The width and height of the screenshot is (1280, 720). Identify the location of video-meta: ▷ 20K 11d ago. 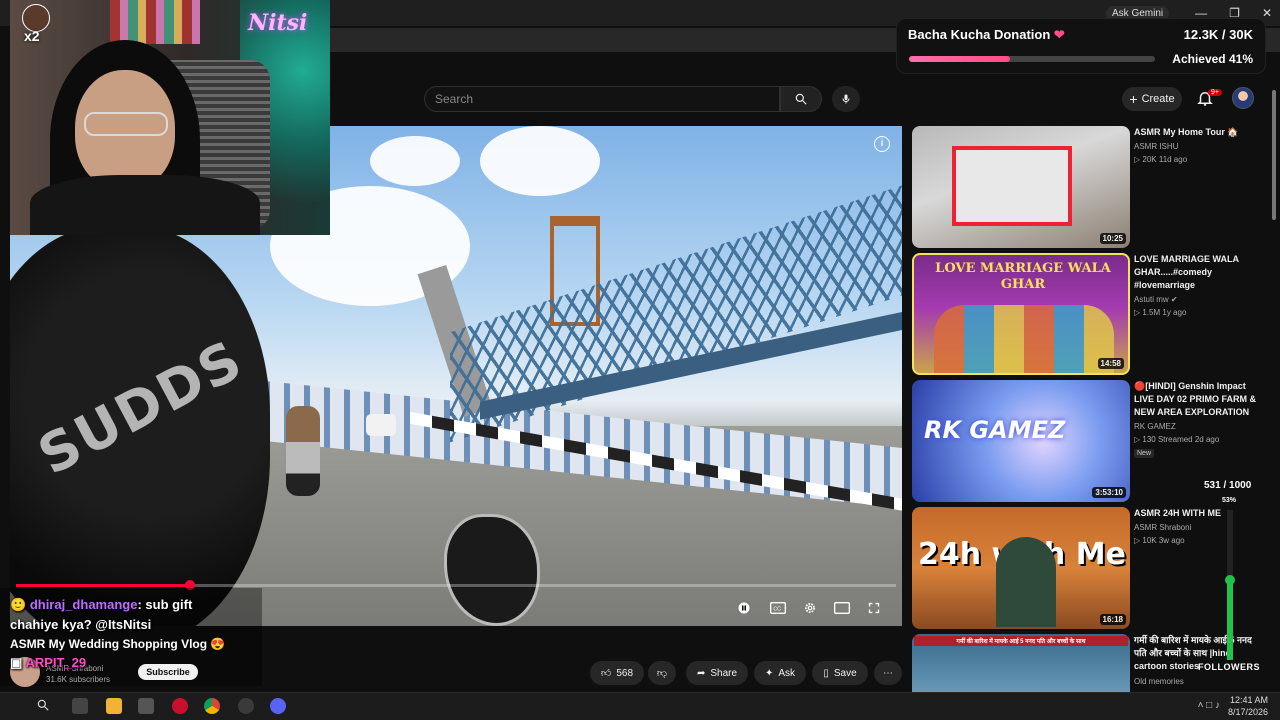
(1161, 159).